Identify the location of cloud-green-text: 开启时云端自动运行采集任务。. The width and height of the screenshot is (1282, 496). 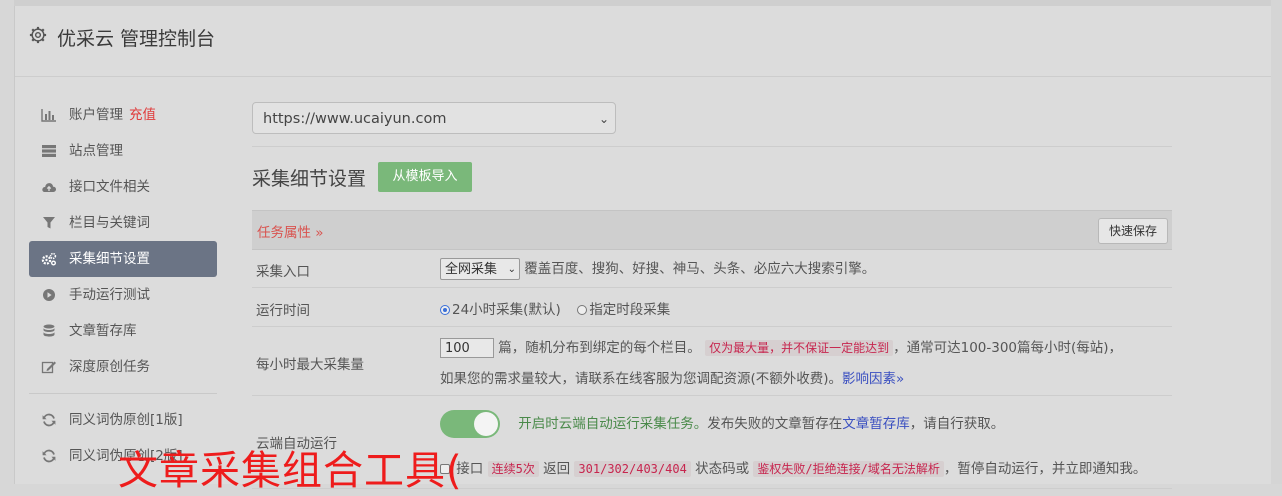
(613, 424).